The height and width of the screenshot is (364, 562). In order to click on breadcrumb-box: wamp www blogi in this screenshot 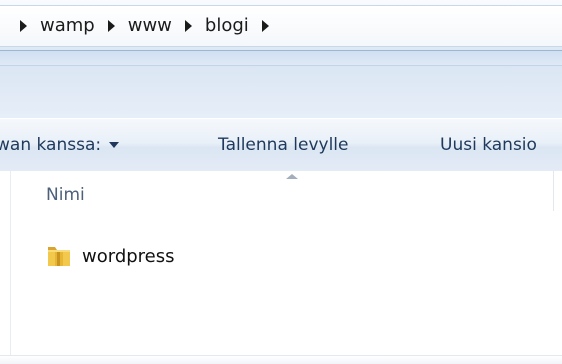, I will do `click(281, 26)`.